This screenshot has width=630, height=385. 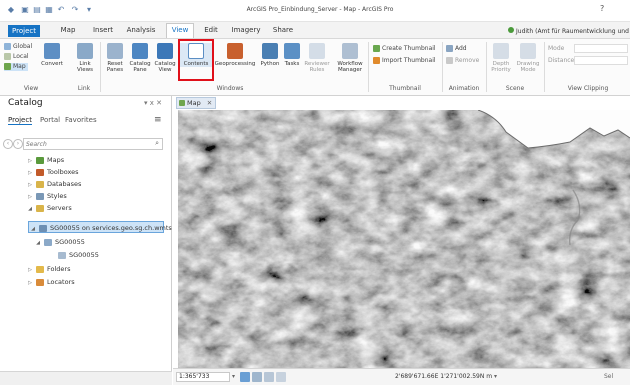 What do you see at coordinates (269, 377) in the screenshot?
I see `layout-icon` at bounding box center [269, 377].